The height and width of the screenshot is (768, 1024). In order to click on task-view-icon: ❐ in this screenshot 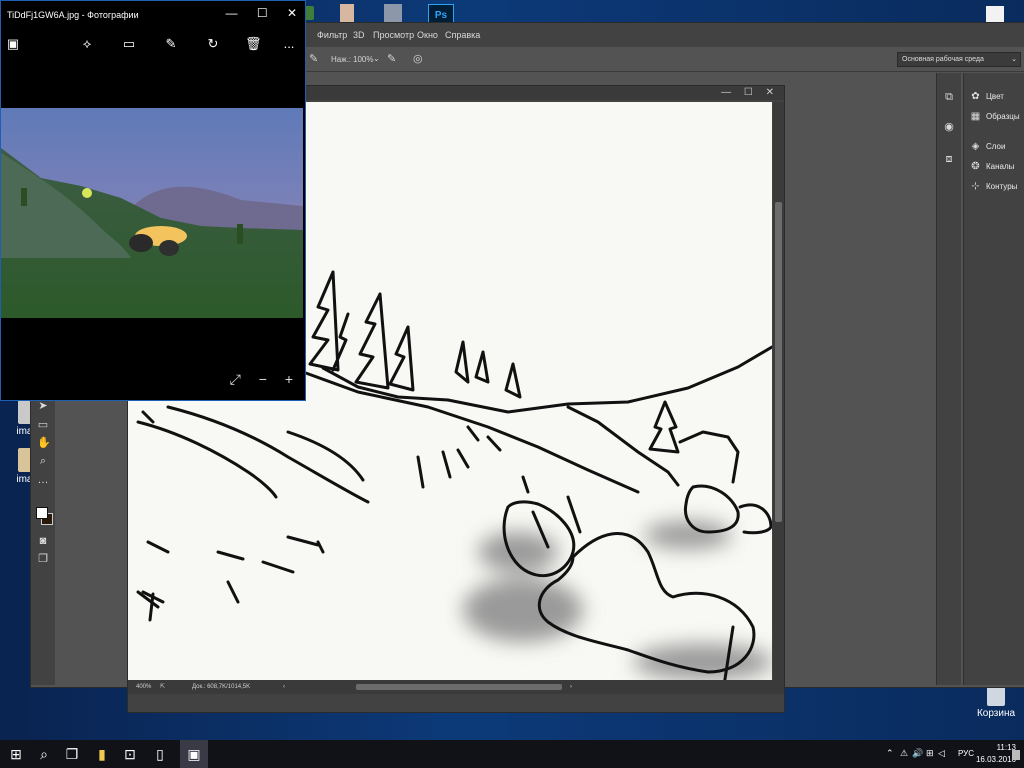, I will do `click(72, 754)`.